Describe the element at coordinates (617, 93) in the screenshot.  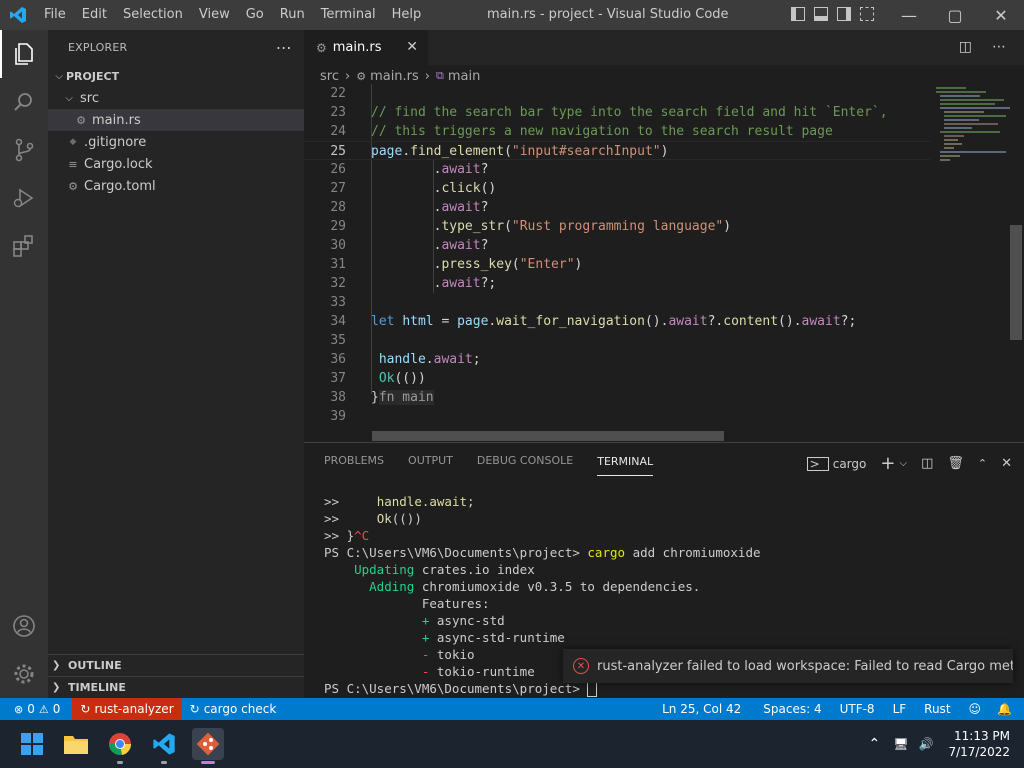
I see `code-line: 22` at that location.